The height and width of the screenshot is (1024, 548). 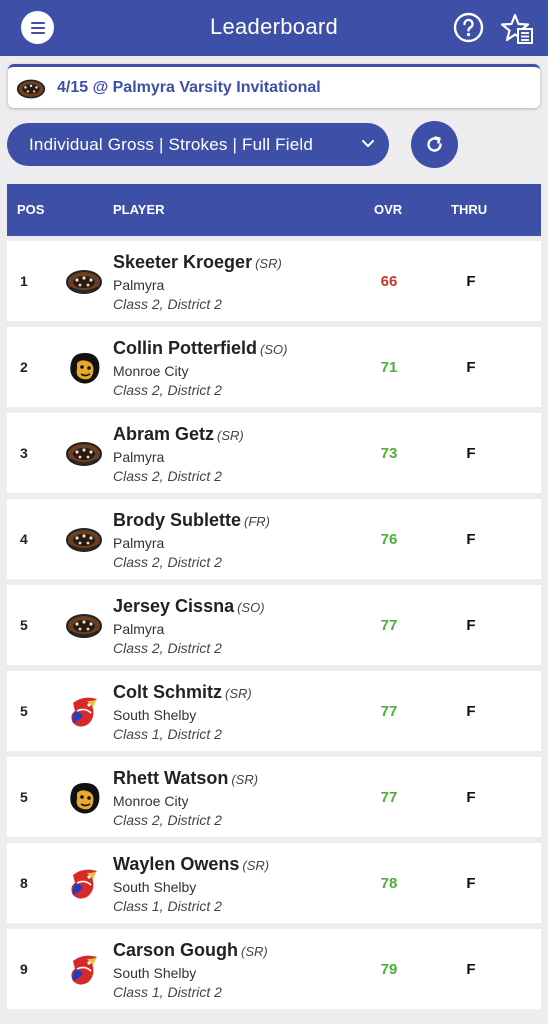 I want to click on player-score: 66, so click(x=389, y=281).